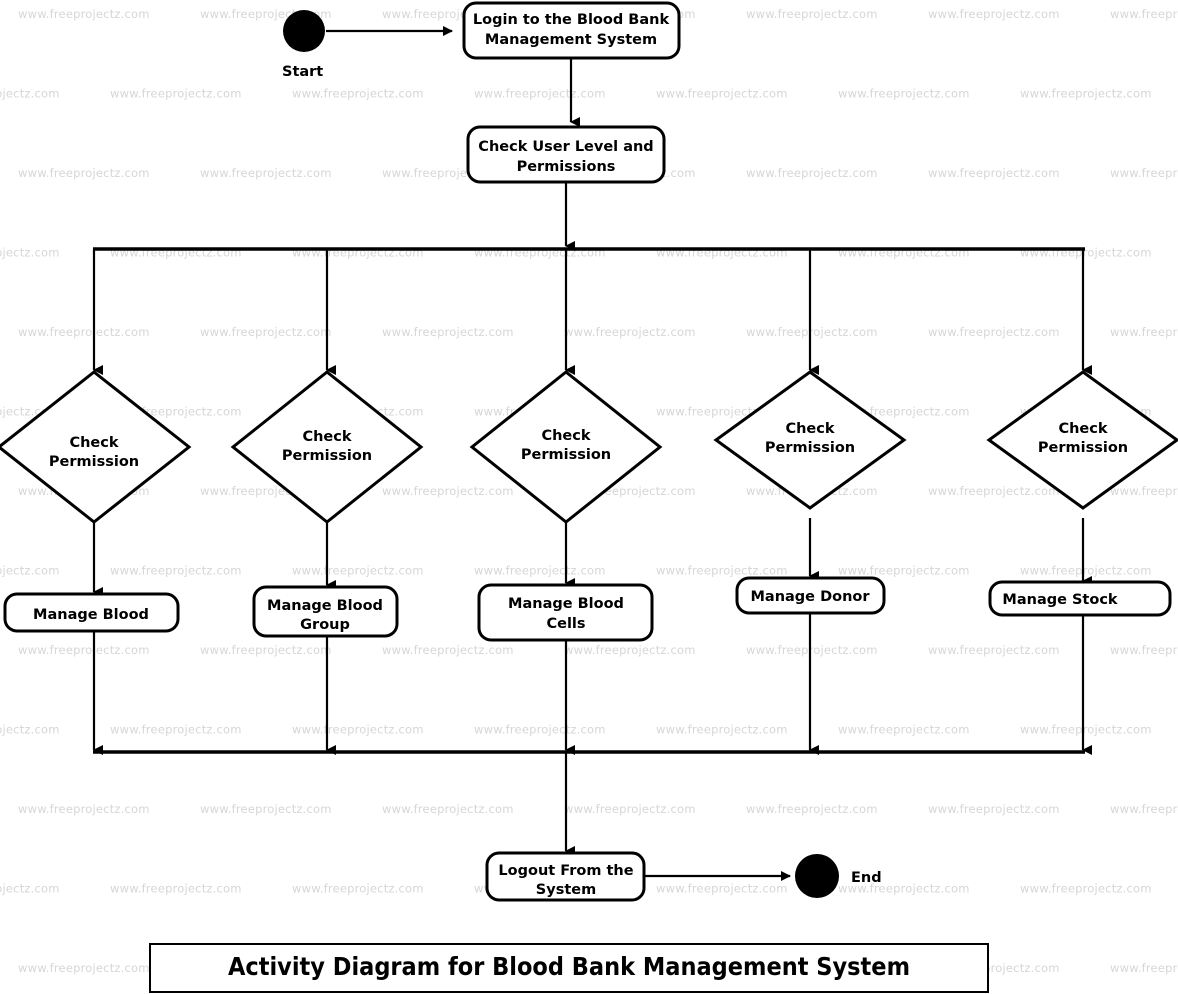 The height and width of the screenshot is (994, 1178). I want to click on decision-node-1: Check Permission, so click(96, 447).